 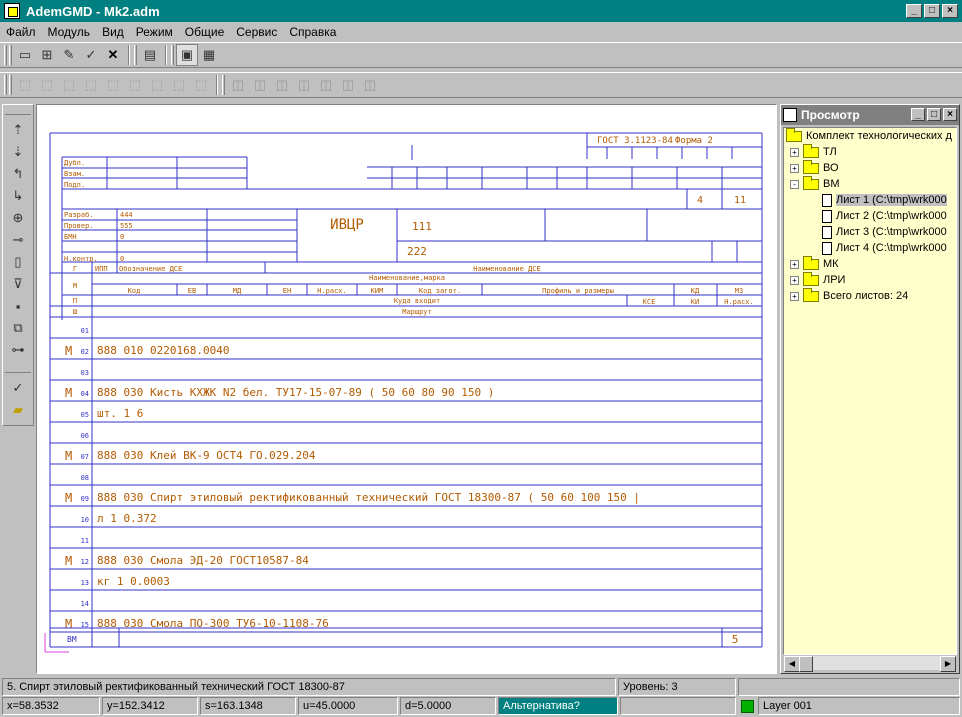 I want to click on tree-folder-ТЛ: + ТЛ, so click(x=813, y=151).